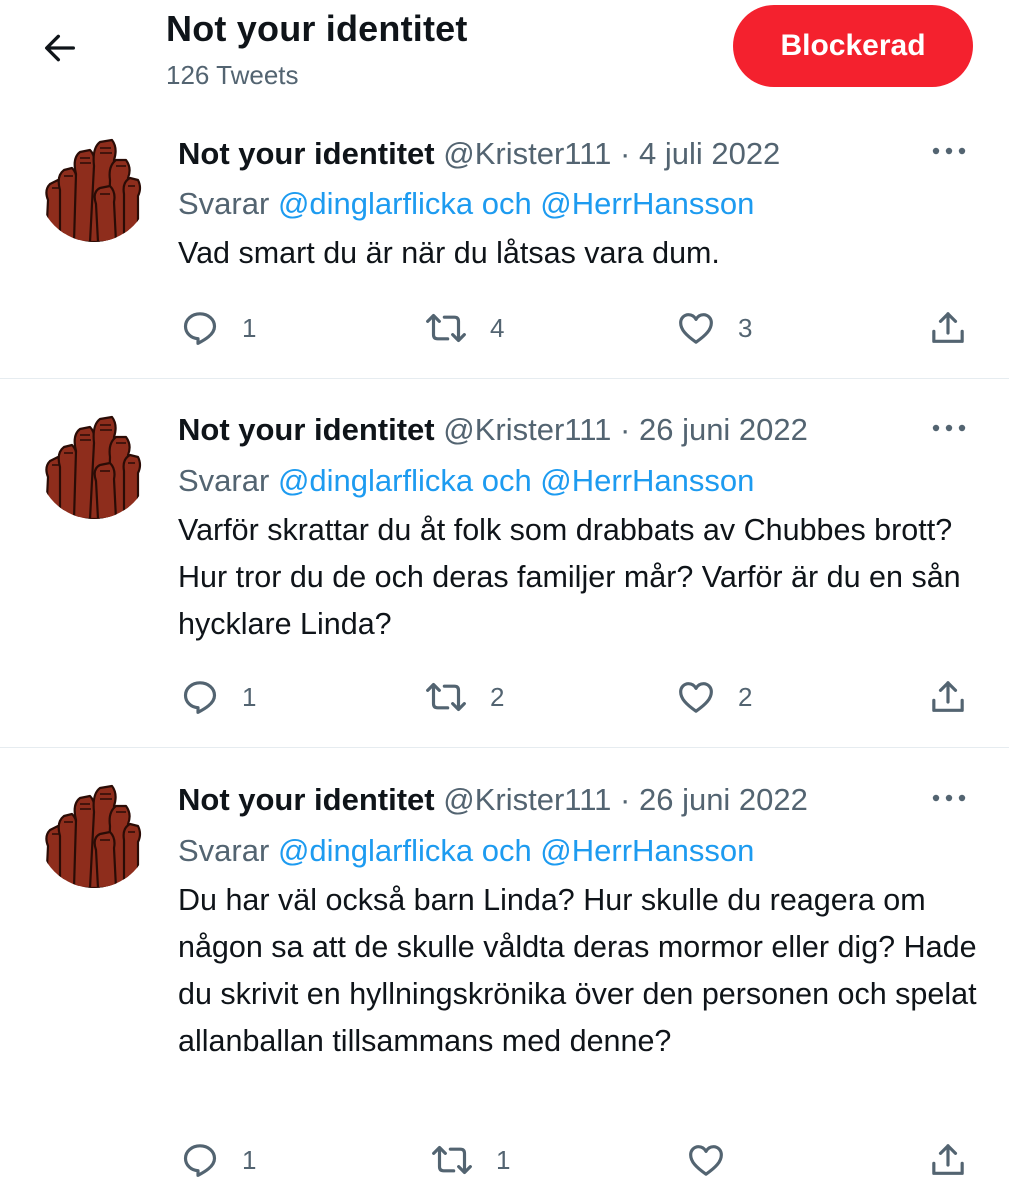 Image resolution: width=1009 pixels, height=1200 pixels. I want to click on retweet-count: 4, so click(497, 327).